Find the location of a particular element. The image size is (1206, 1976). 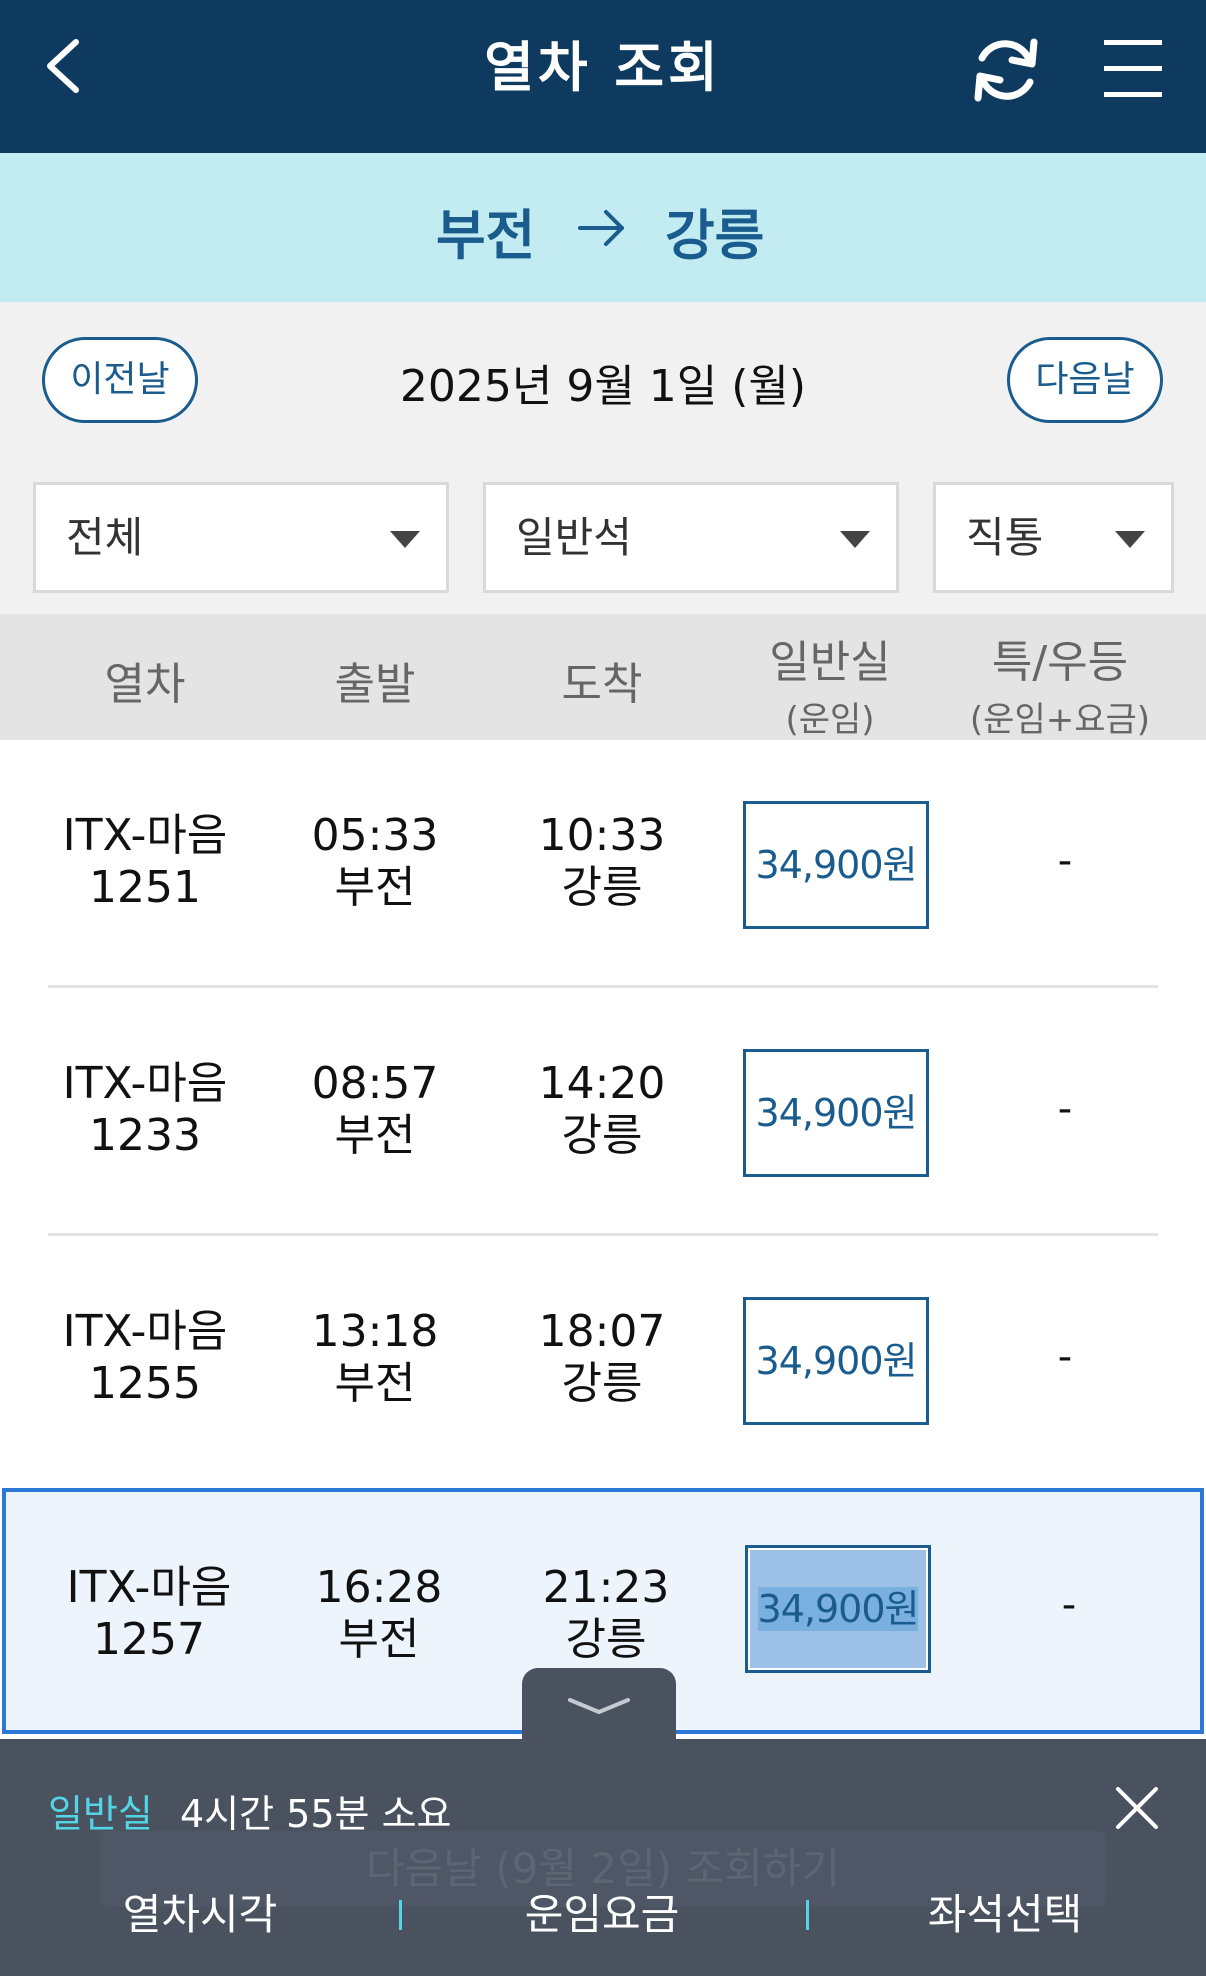

arrow-right-icon is located at coordinates (601, 228).